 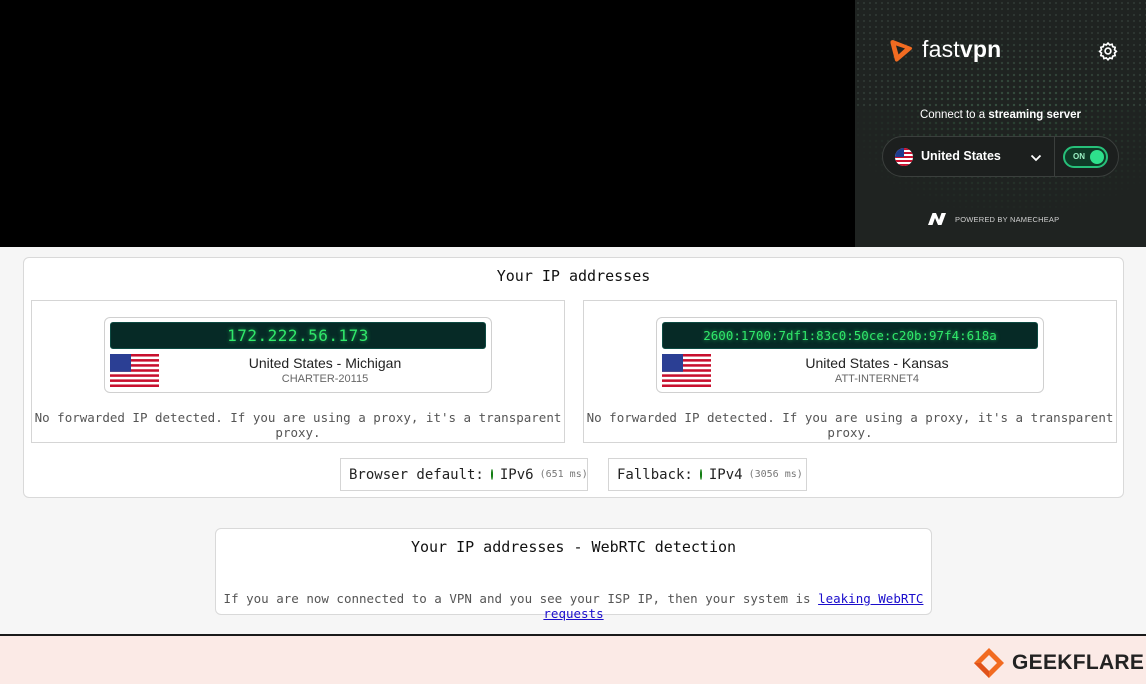 I want to click on brand-bold: vpn, so click(x=980, y=49).